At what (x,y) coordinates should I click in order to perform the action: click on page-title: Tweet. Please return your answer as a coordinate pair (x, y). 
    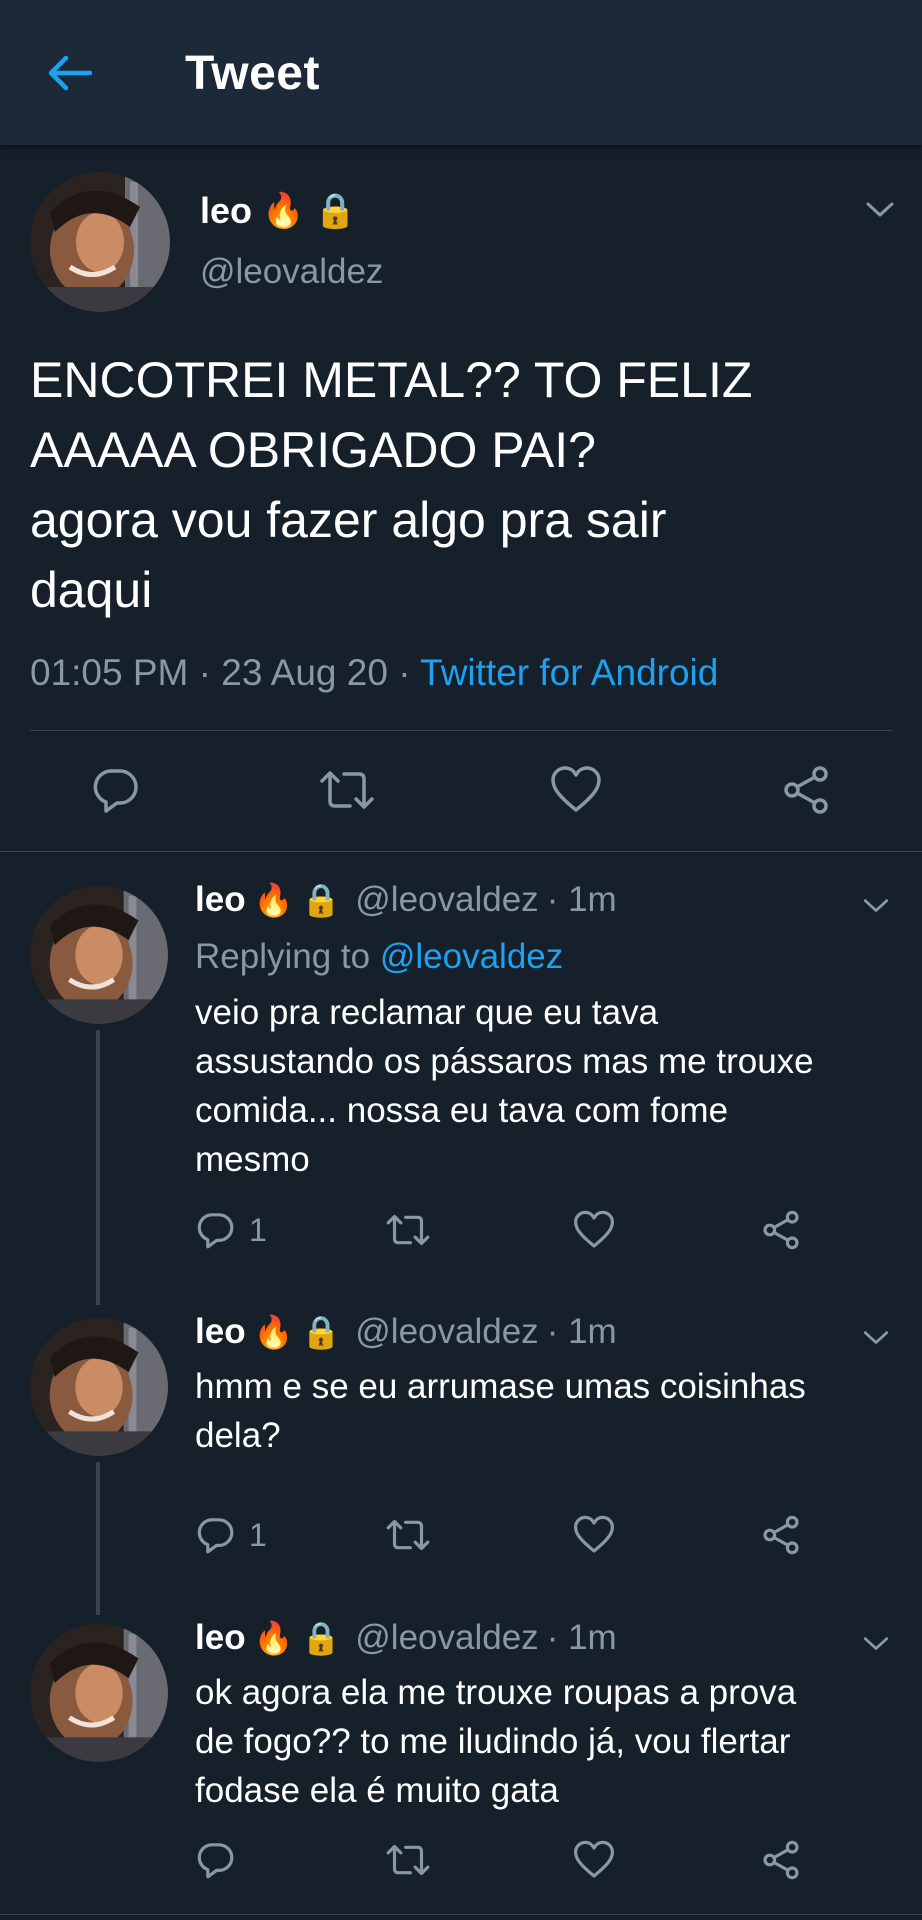
    Looking at the image, I should click on (252, 73).